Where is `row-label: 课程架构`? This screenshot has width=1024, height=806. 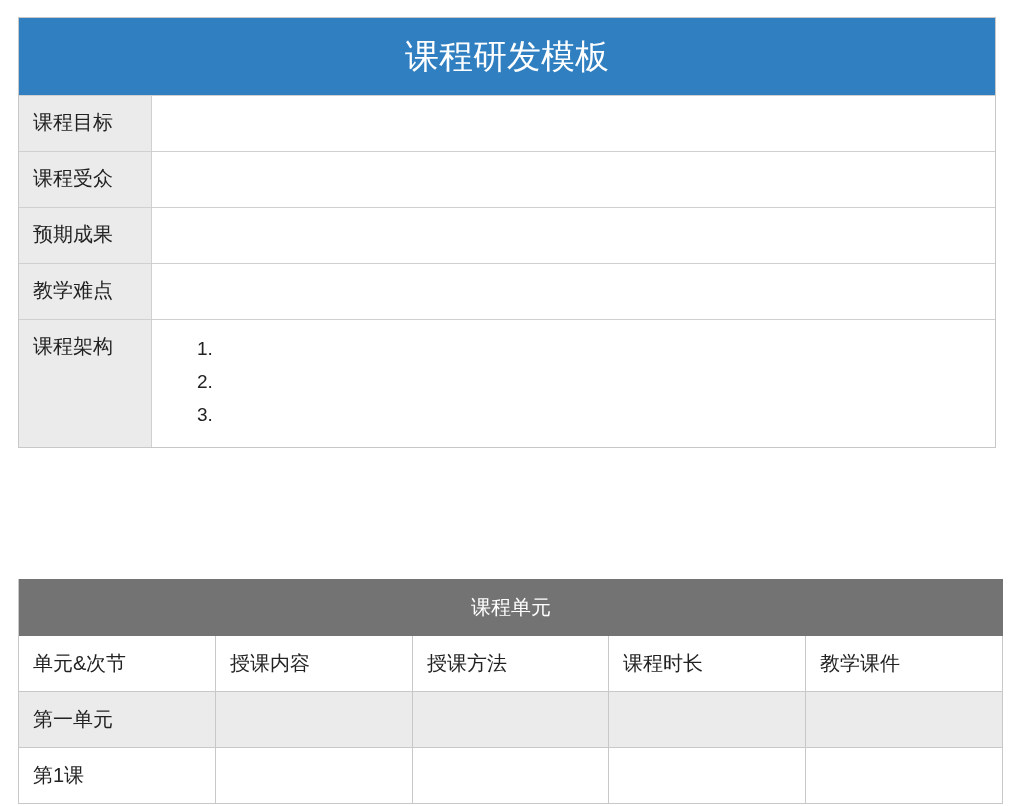
row-label: 课程架构 is located at coordinates (85, 383).